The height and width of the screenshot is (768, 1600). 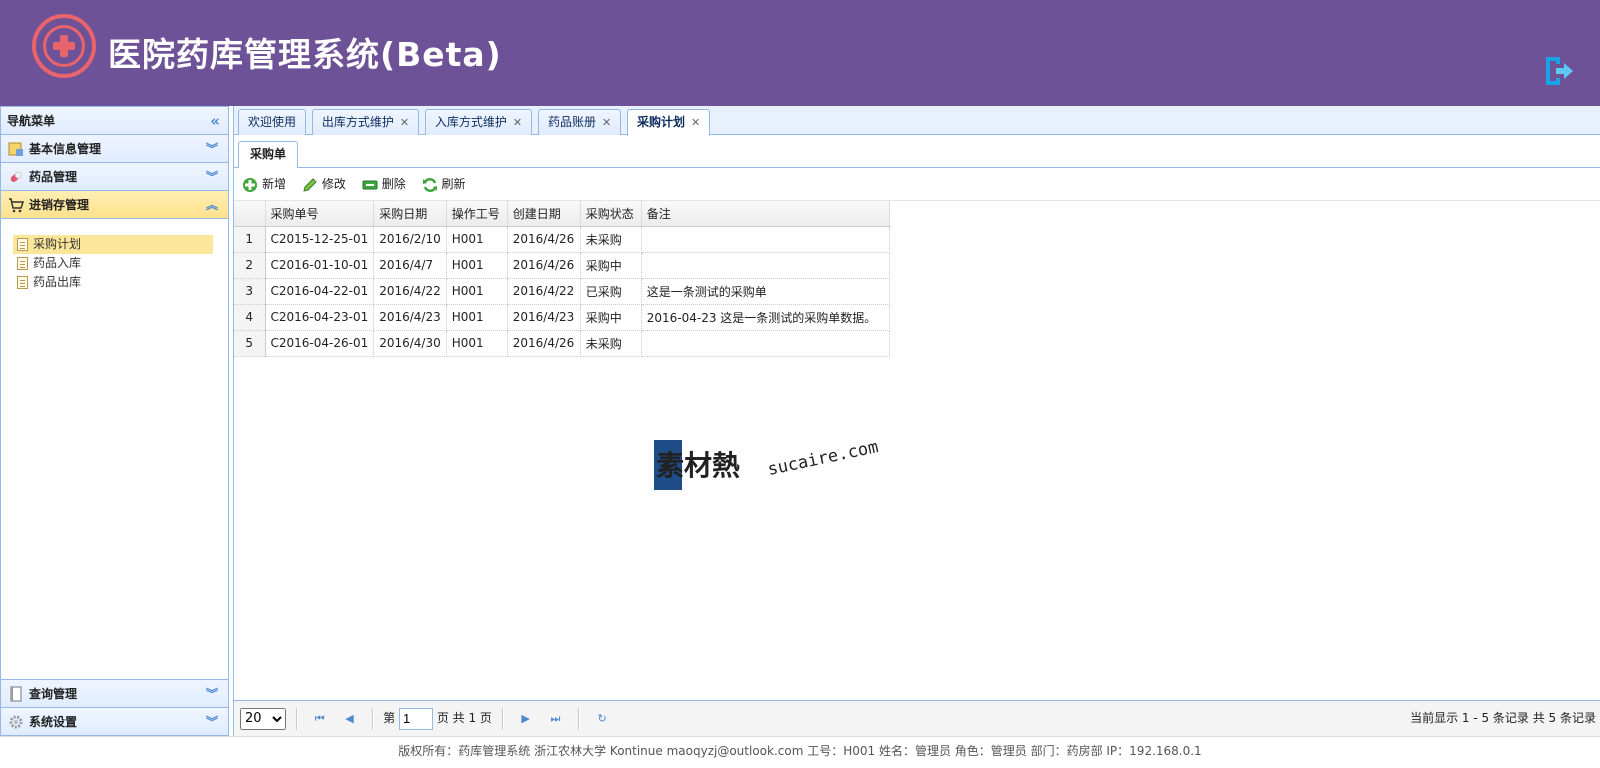 I want to click on column-header: 采购状态, so click(x=611, y=214).